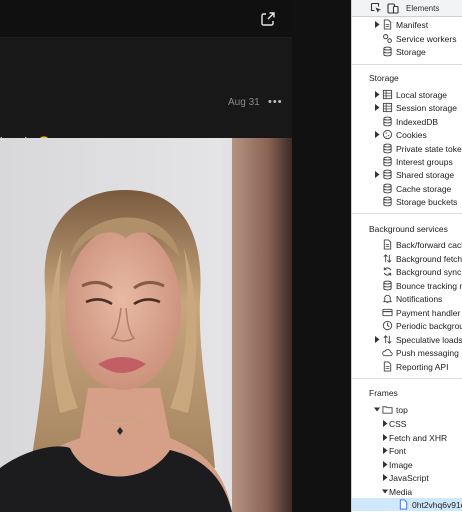 The image size is (462, 512). Describe the element at coordinates (419, 299) in the screenshot. I see `tree-item-label: Notifications` at that location.